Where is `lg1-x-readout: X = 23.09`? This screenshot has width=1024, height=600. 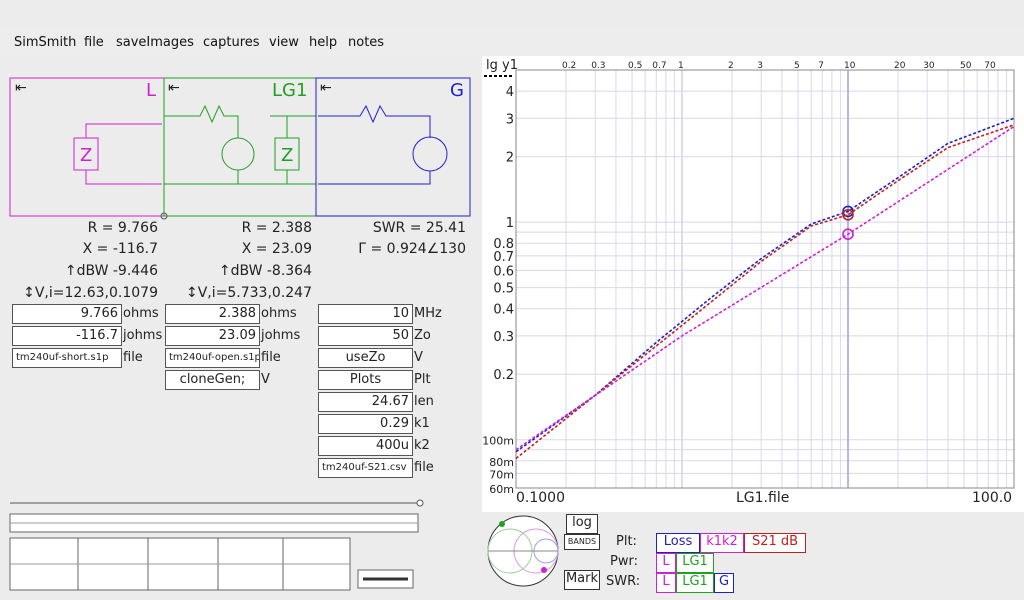
lg1-x-readout: X = 23.09 is located at coordinates (276, 249).